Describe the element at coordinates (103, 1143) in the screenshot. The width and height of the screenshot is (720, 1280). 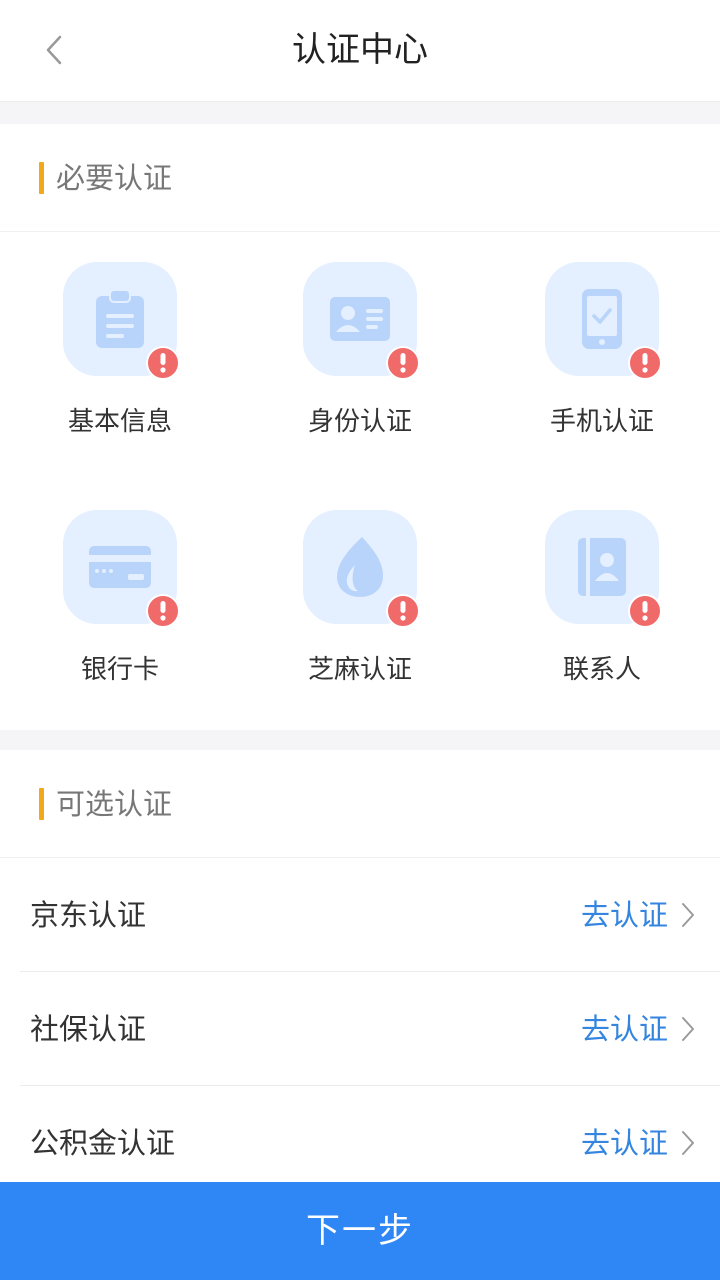
I see `row-label: 公积金认证` at that location.